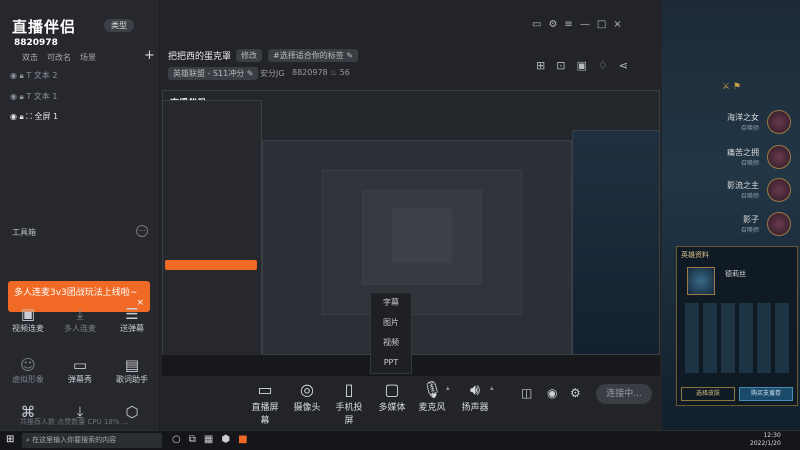 The width and height of the screenshot is (800, 450). What do you see at coordinates (200, 57) in the screenshot?
I see `room-title: 把把西的蛋克罩` at bounding box center [200, 57].